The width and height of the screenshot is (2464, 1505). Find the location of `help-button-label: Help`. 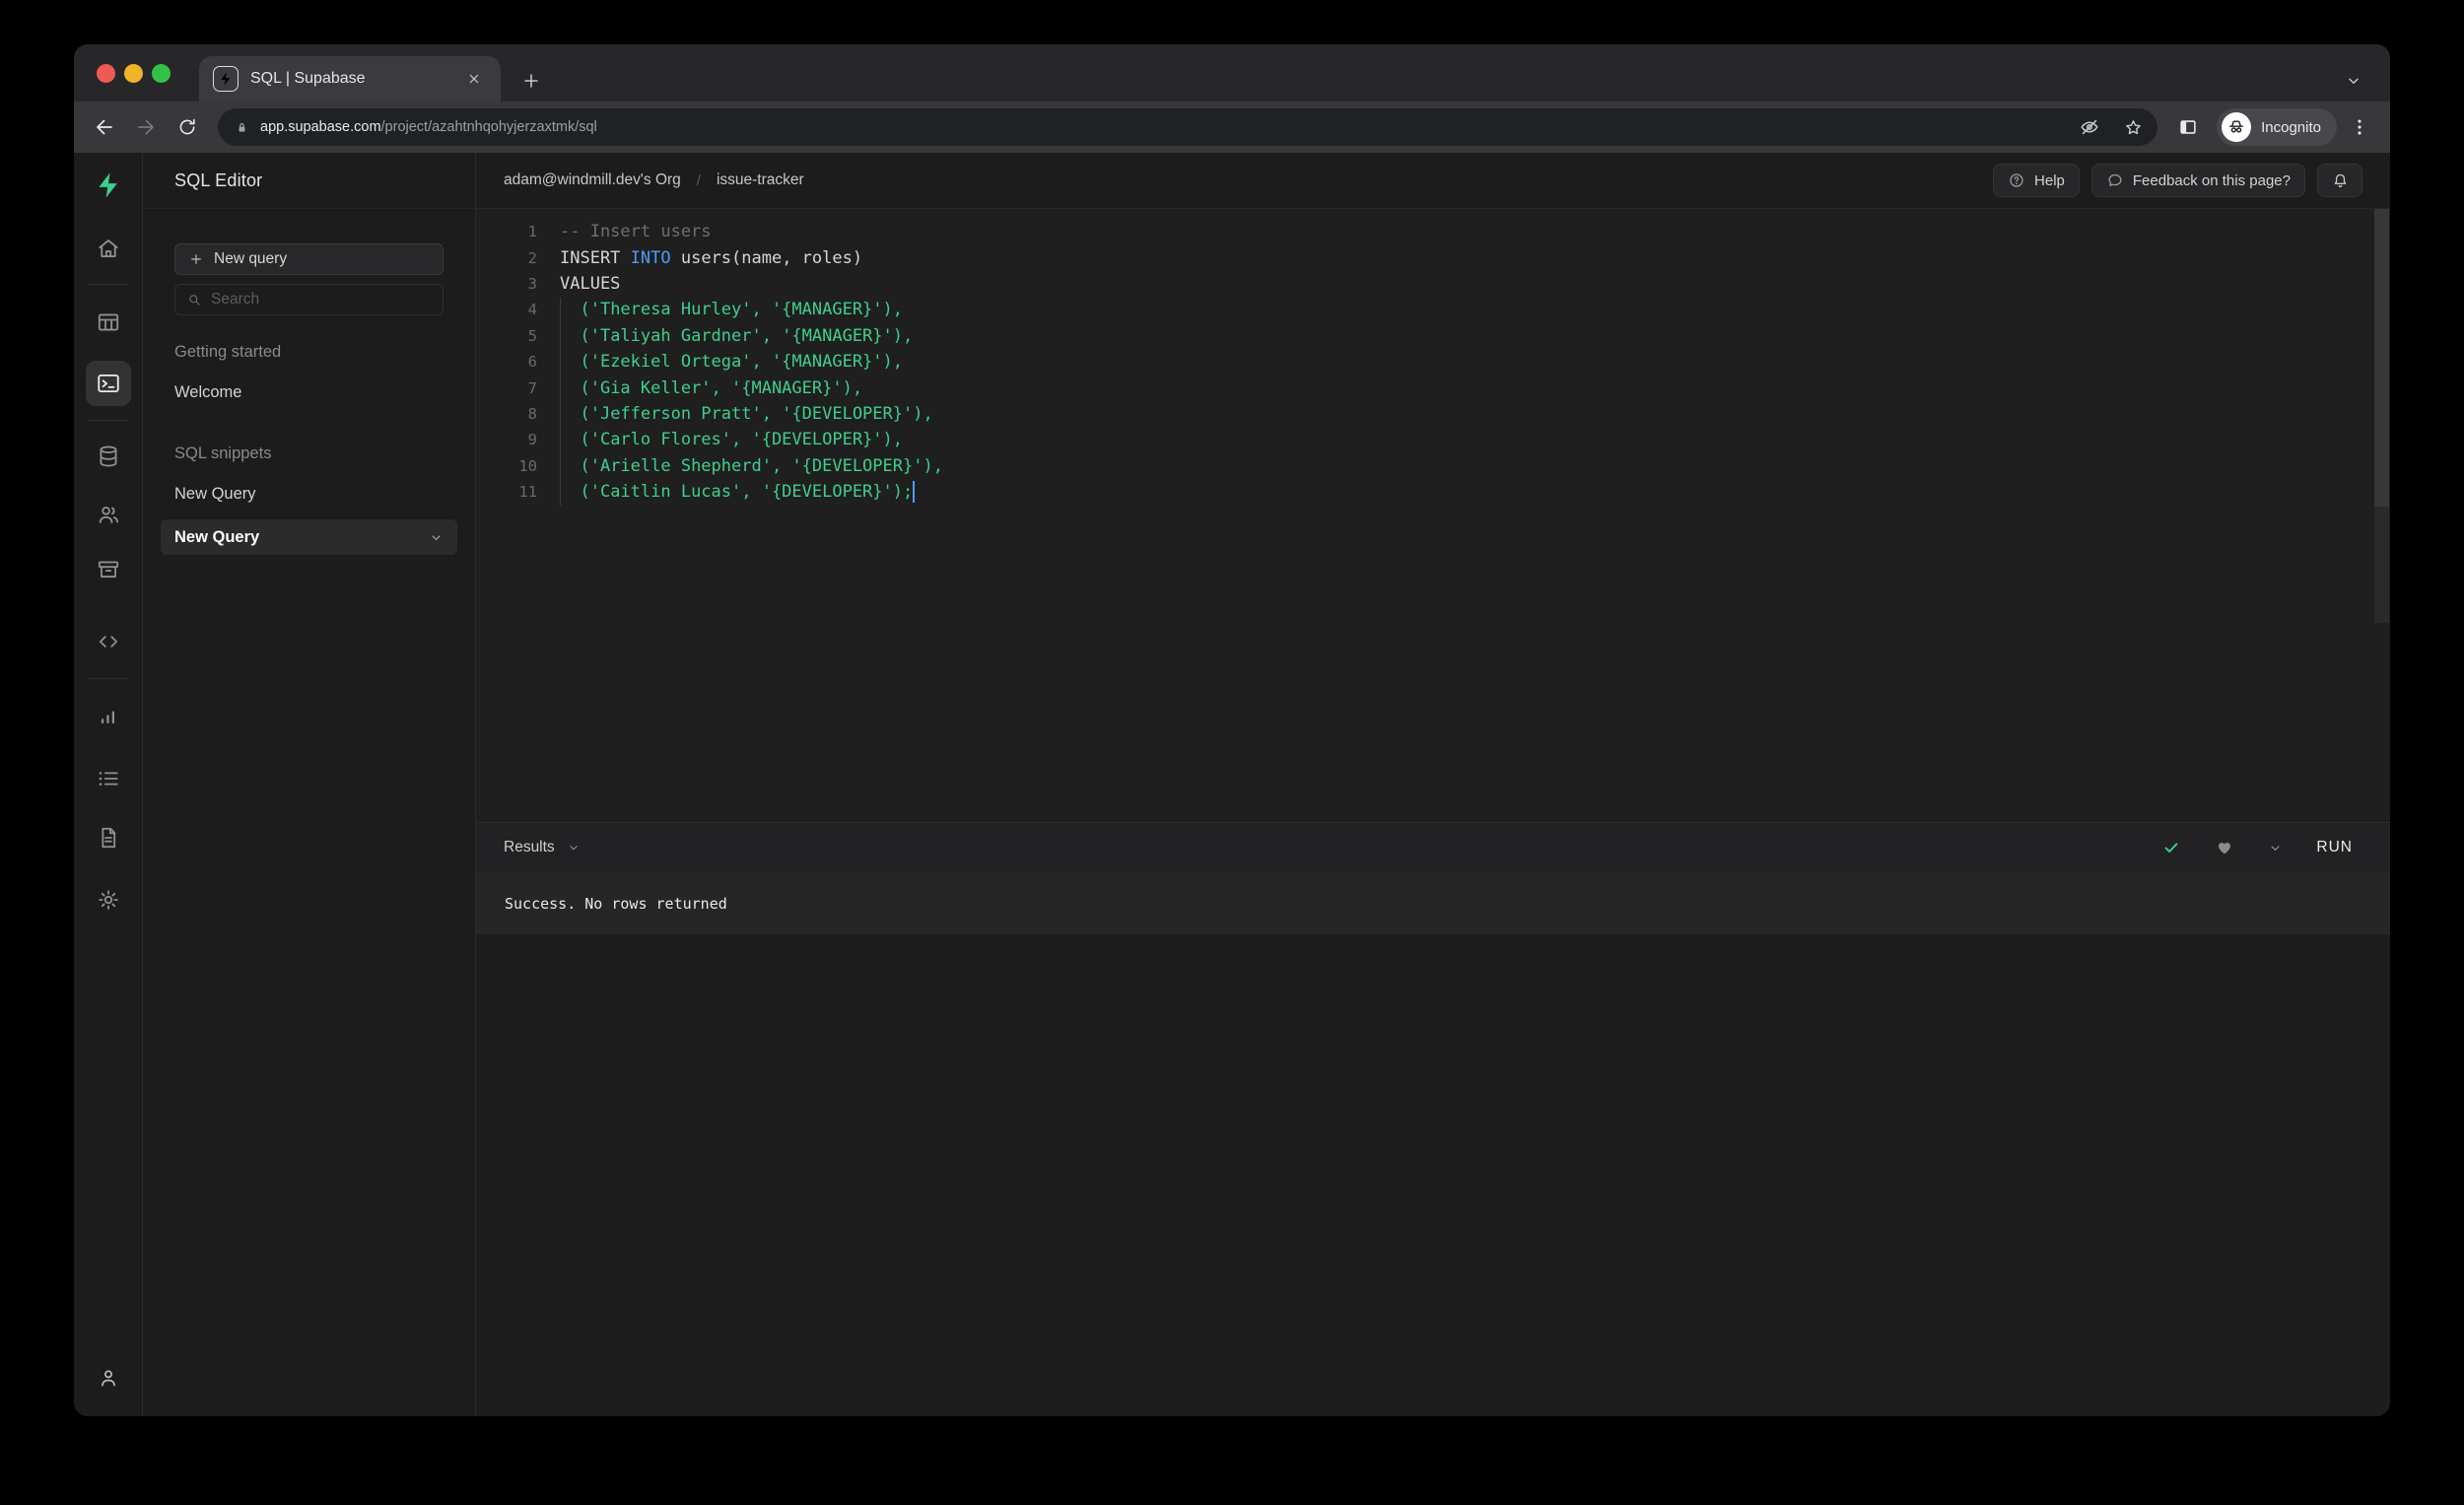

help-button-label: Help is located at coordinates (2049, 180).